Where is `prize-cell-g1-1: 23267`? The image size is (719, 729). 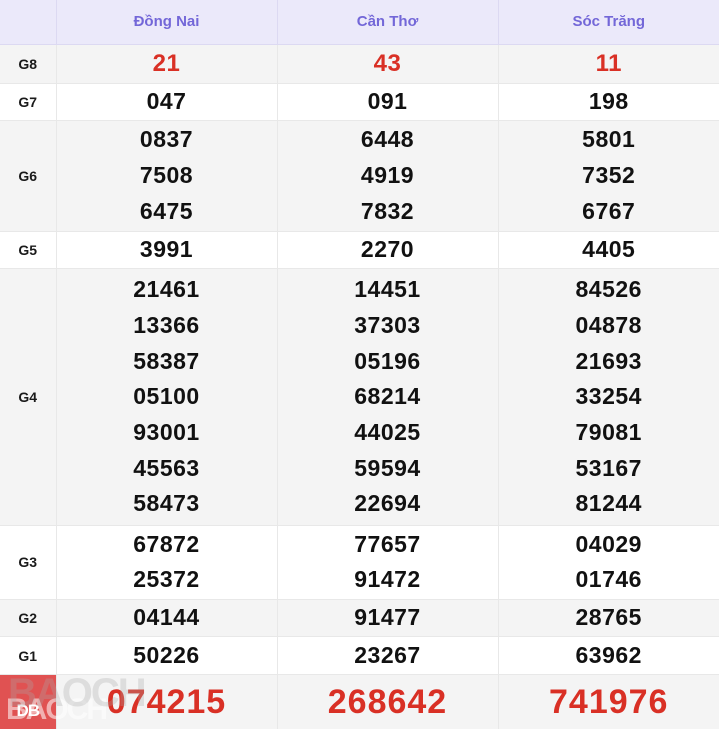
prize-cell-g1-1: 23267 is located at coordinates (388, 655).